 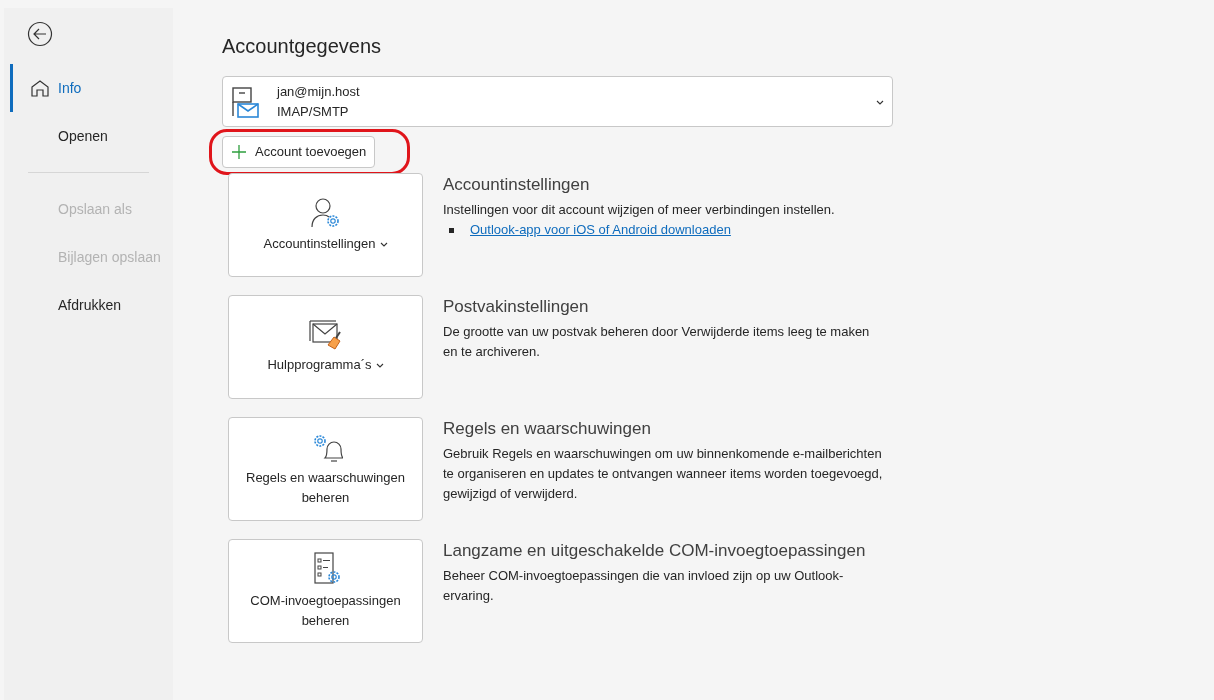 What do you see at coordinates (239, 152) in the screenshot?
I see `plus-icon` at bounding box center [239, 152].